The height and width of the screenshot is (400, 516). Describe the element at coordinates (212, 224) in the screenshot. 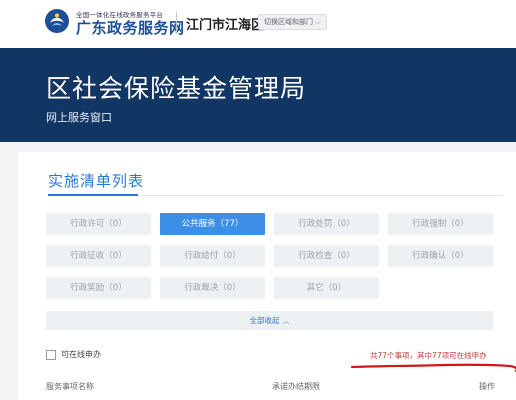

I see `category-tag-public-service: 公共服务（77）` at that location.